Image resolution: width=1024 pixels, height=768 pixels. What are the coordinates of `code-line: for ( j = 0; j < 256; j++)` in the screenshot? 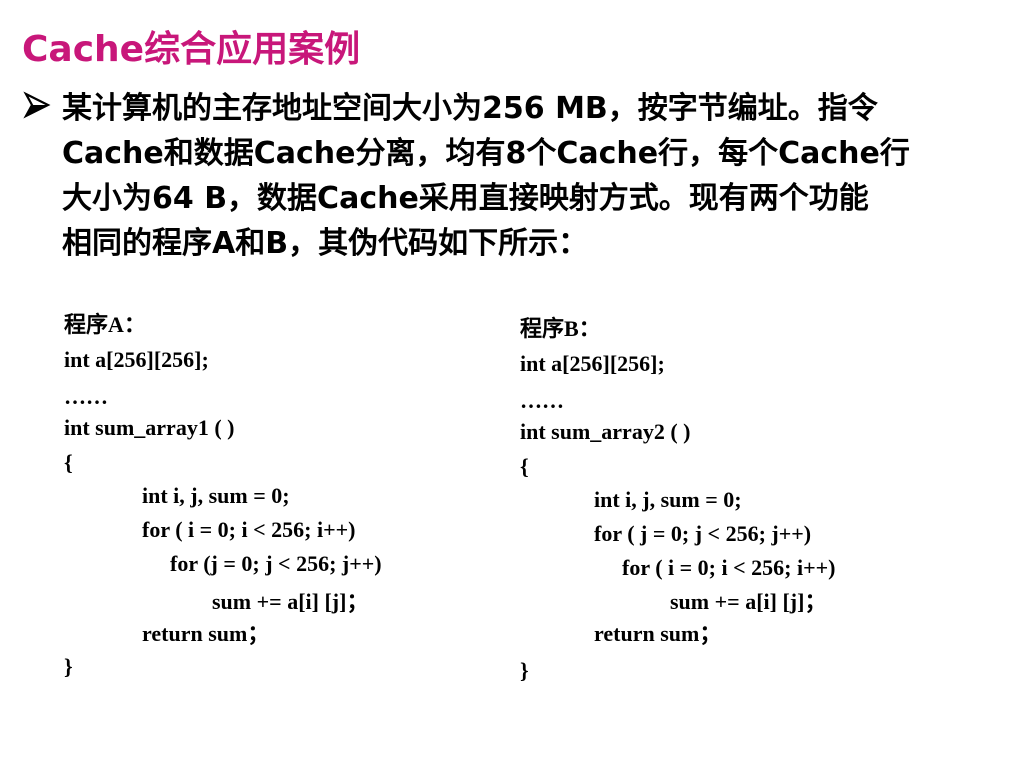 It's located at (703, 533).